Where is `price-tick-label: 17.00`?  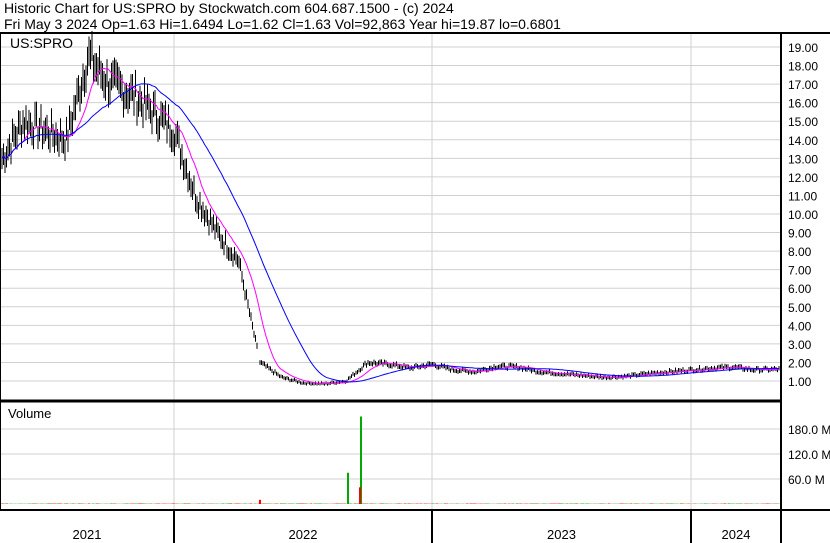
price-tick-label: 17.00 is located at coordinates (803, 85).